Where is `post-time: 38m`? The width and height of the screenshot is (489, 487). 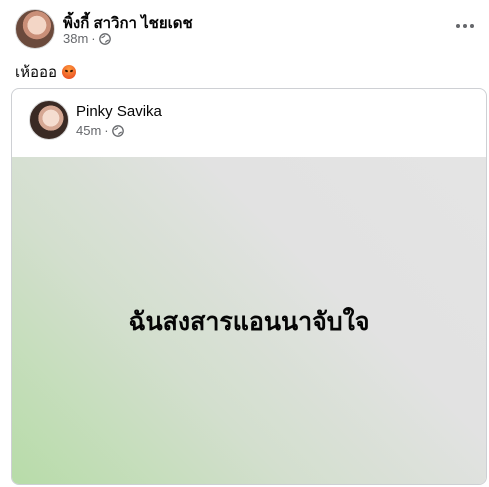
post-time: 38m is located at coordinates (75, 38).